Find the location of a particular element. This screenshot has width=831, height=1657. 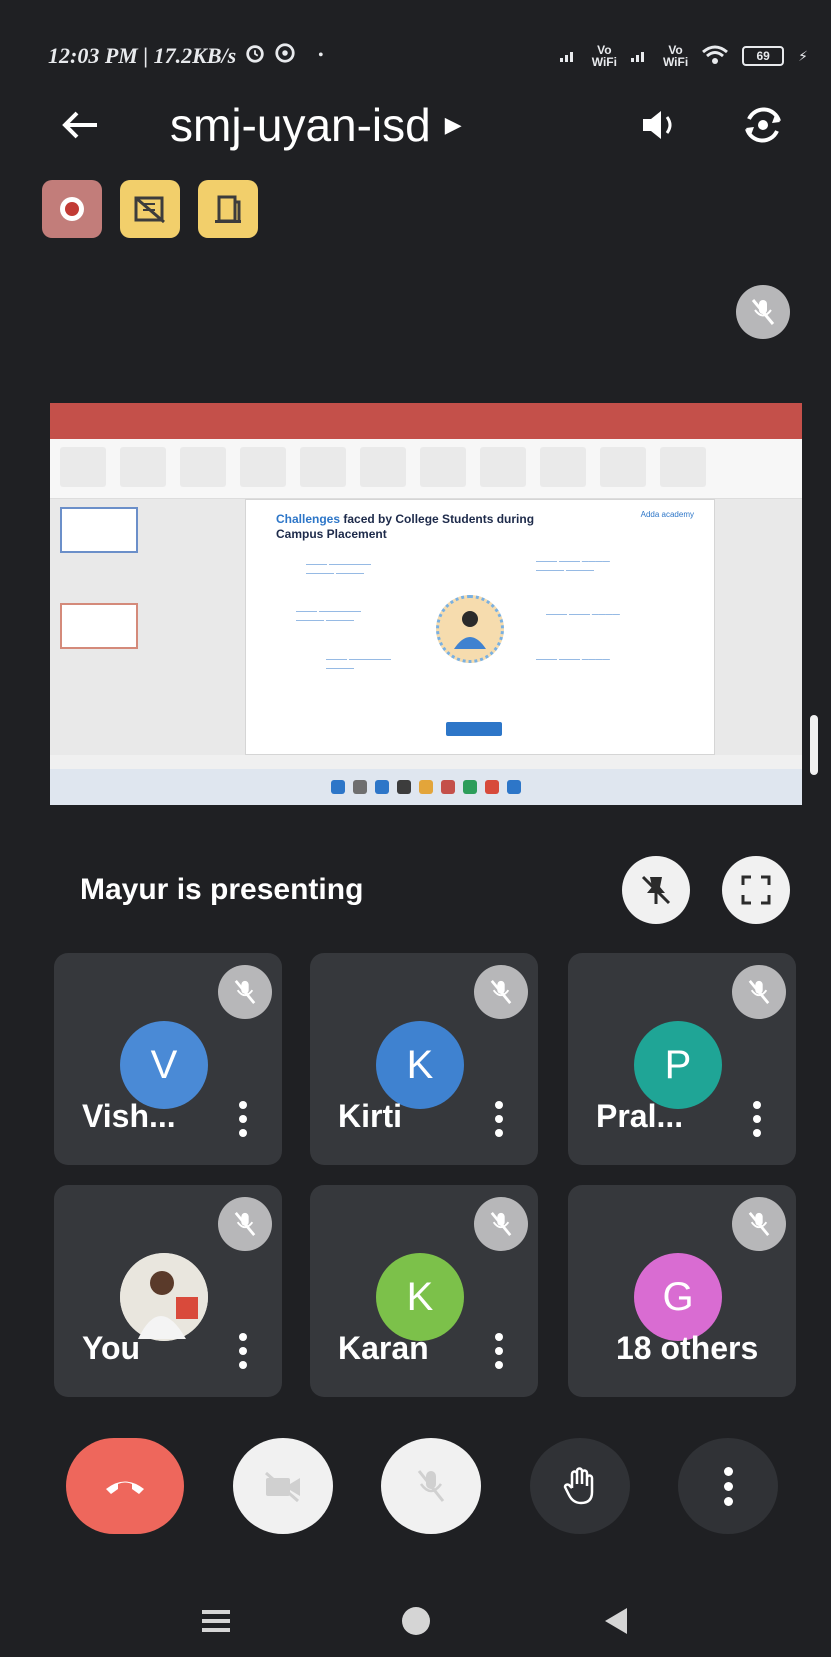

user-photo-icon is located at coordinates (164, 1297).